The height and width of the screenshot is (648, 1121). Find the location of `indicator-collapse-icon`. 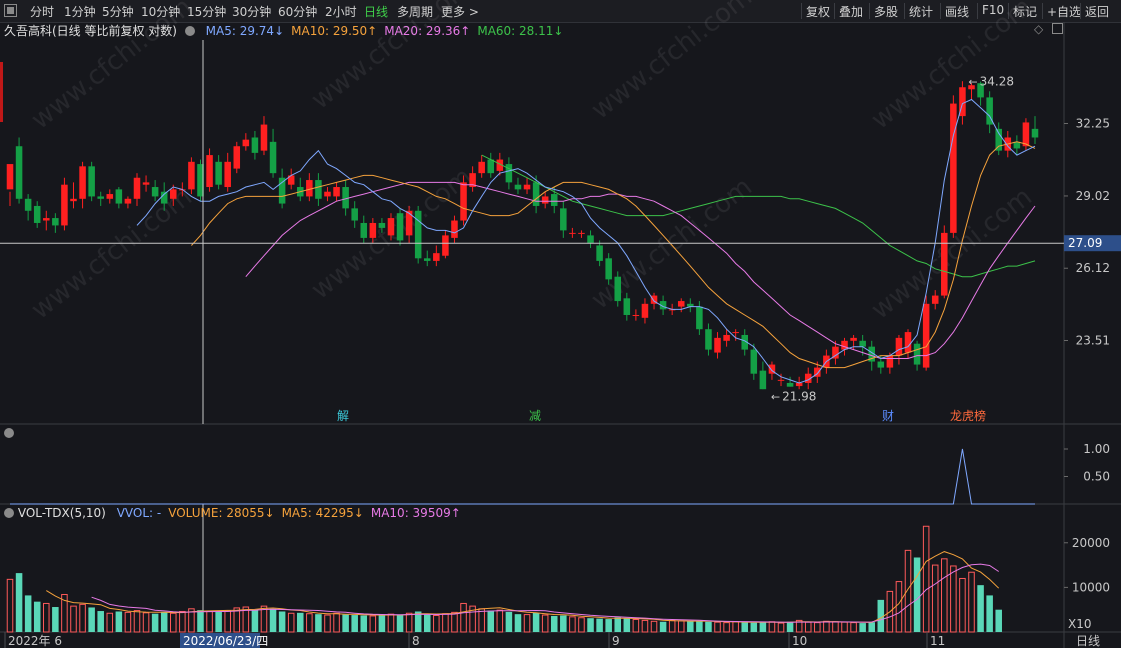

indicator-collapse-icon is located at coordinates (9, 433).